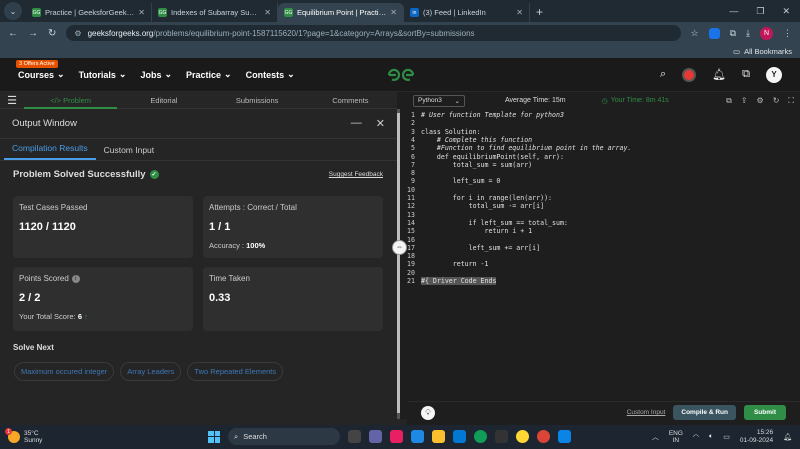 The width and height of the screenshot is (800, 449). I want to click on compile-run-button: Compile & Run, so click(704, 412).